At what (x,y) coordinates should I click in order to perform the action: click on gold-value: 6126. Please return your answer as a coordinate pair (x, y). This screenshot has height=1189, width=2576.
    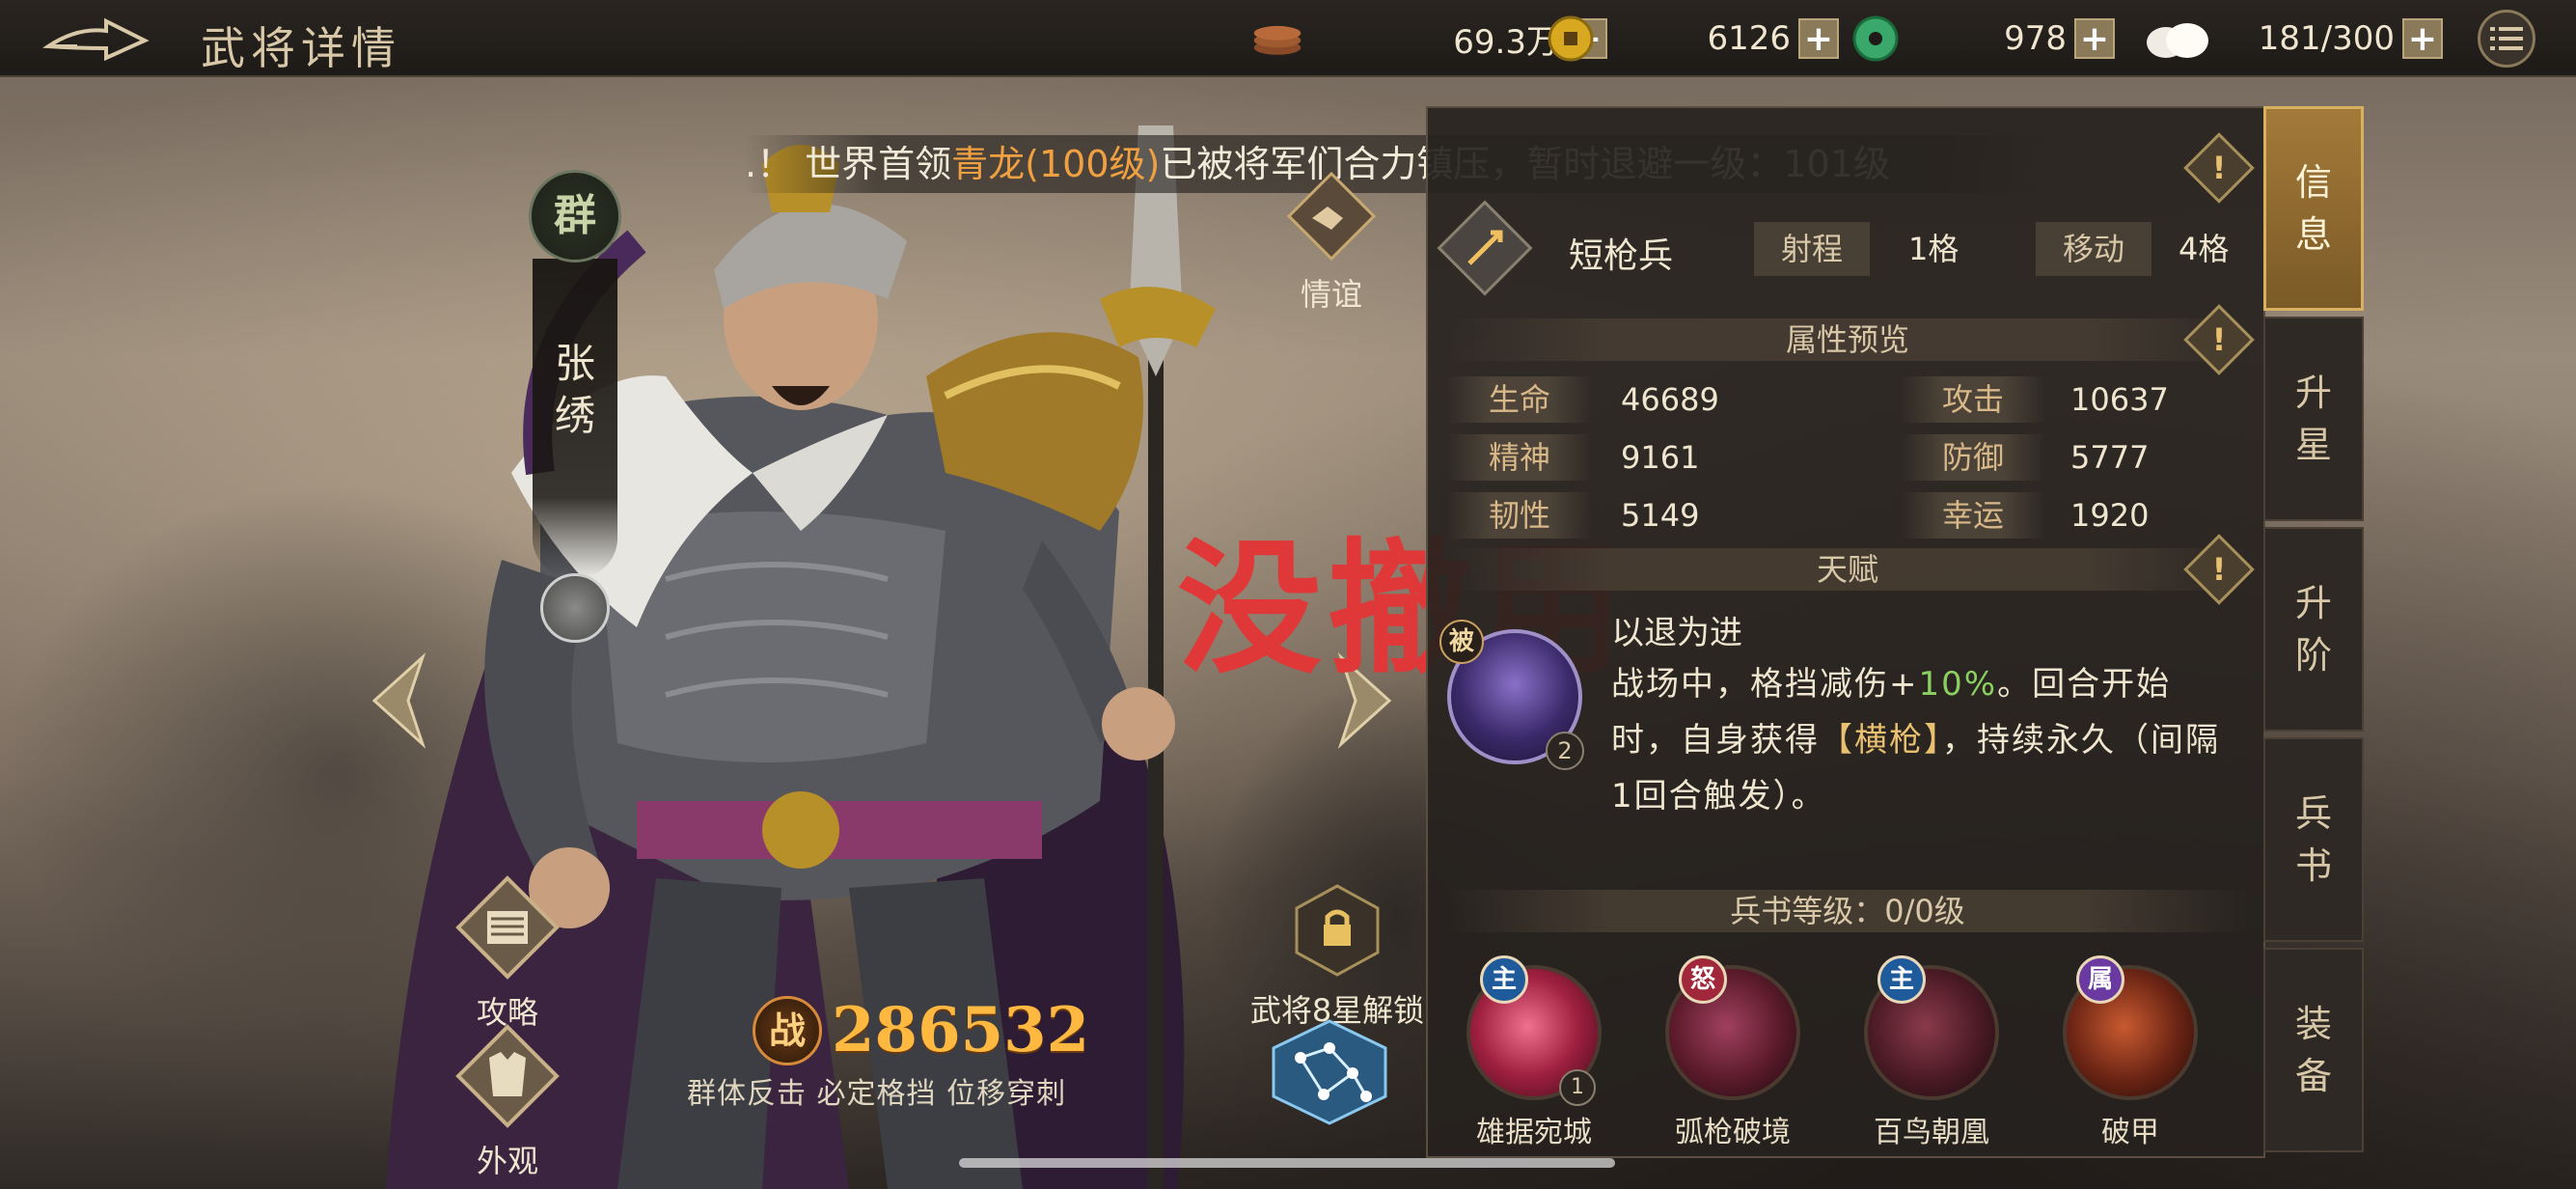
    Looking at the image, I should click on (1749, 38).